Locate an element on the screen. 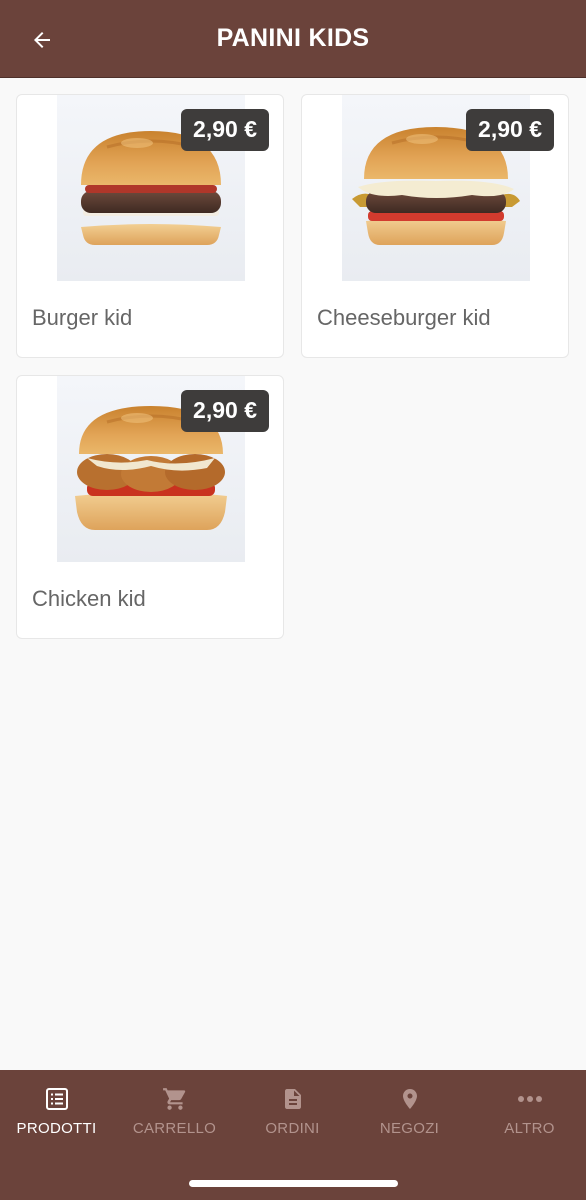  document-icon is located at coordinates (293, 1099).